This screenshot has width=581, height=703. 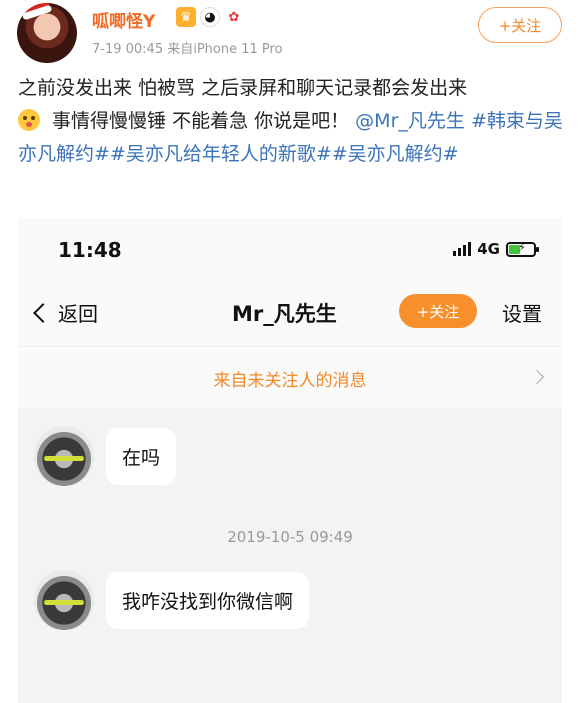 What do you see at coordinates (186, 17) in the screenshot?
I see `crown-icon: ♛` at bounding box center [186, 17].